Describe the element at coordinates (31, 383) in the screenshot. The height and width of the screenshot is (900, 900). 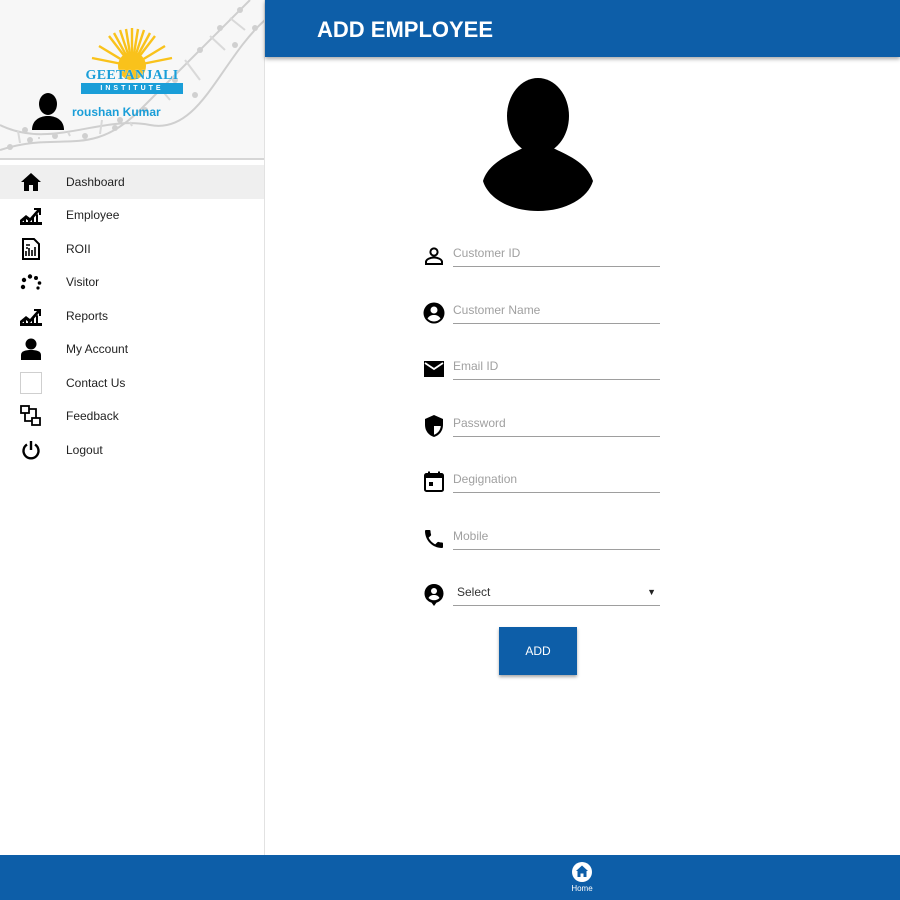
I see `blank-square-icon` at that location.